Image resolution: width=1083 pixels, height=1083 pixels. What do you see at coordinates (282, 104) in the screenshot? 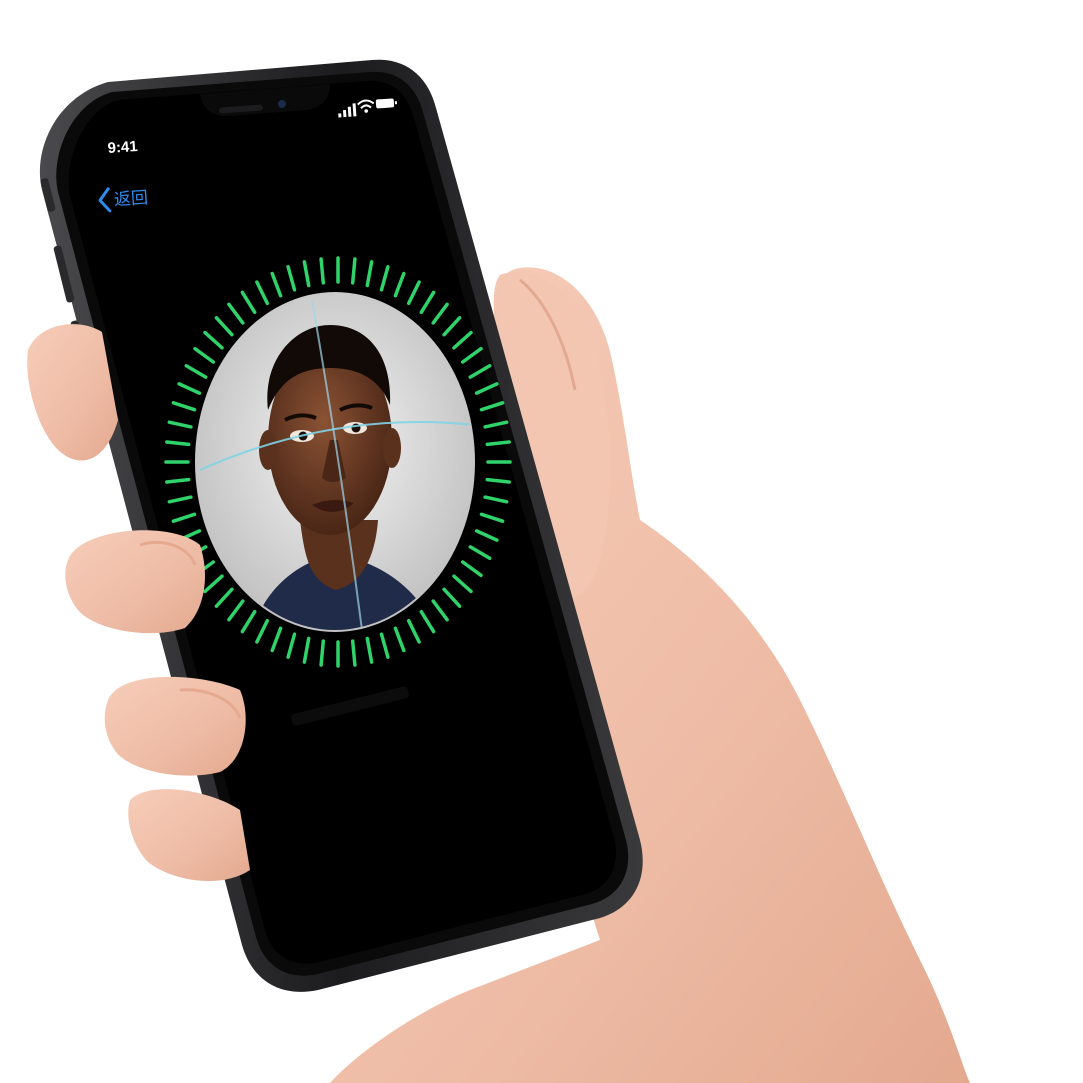
I see `front-camera-icon` at bounding box center [282, 104].